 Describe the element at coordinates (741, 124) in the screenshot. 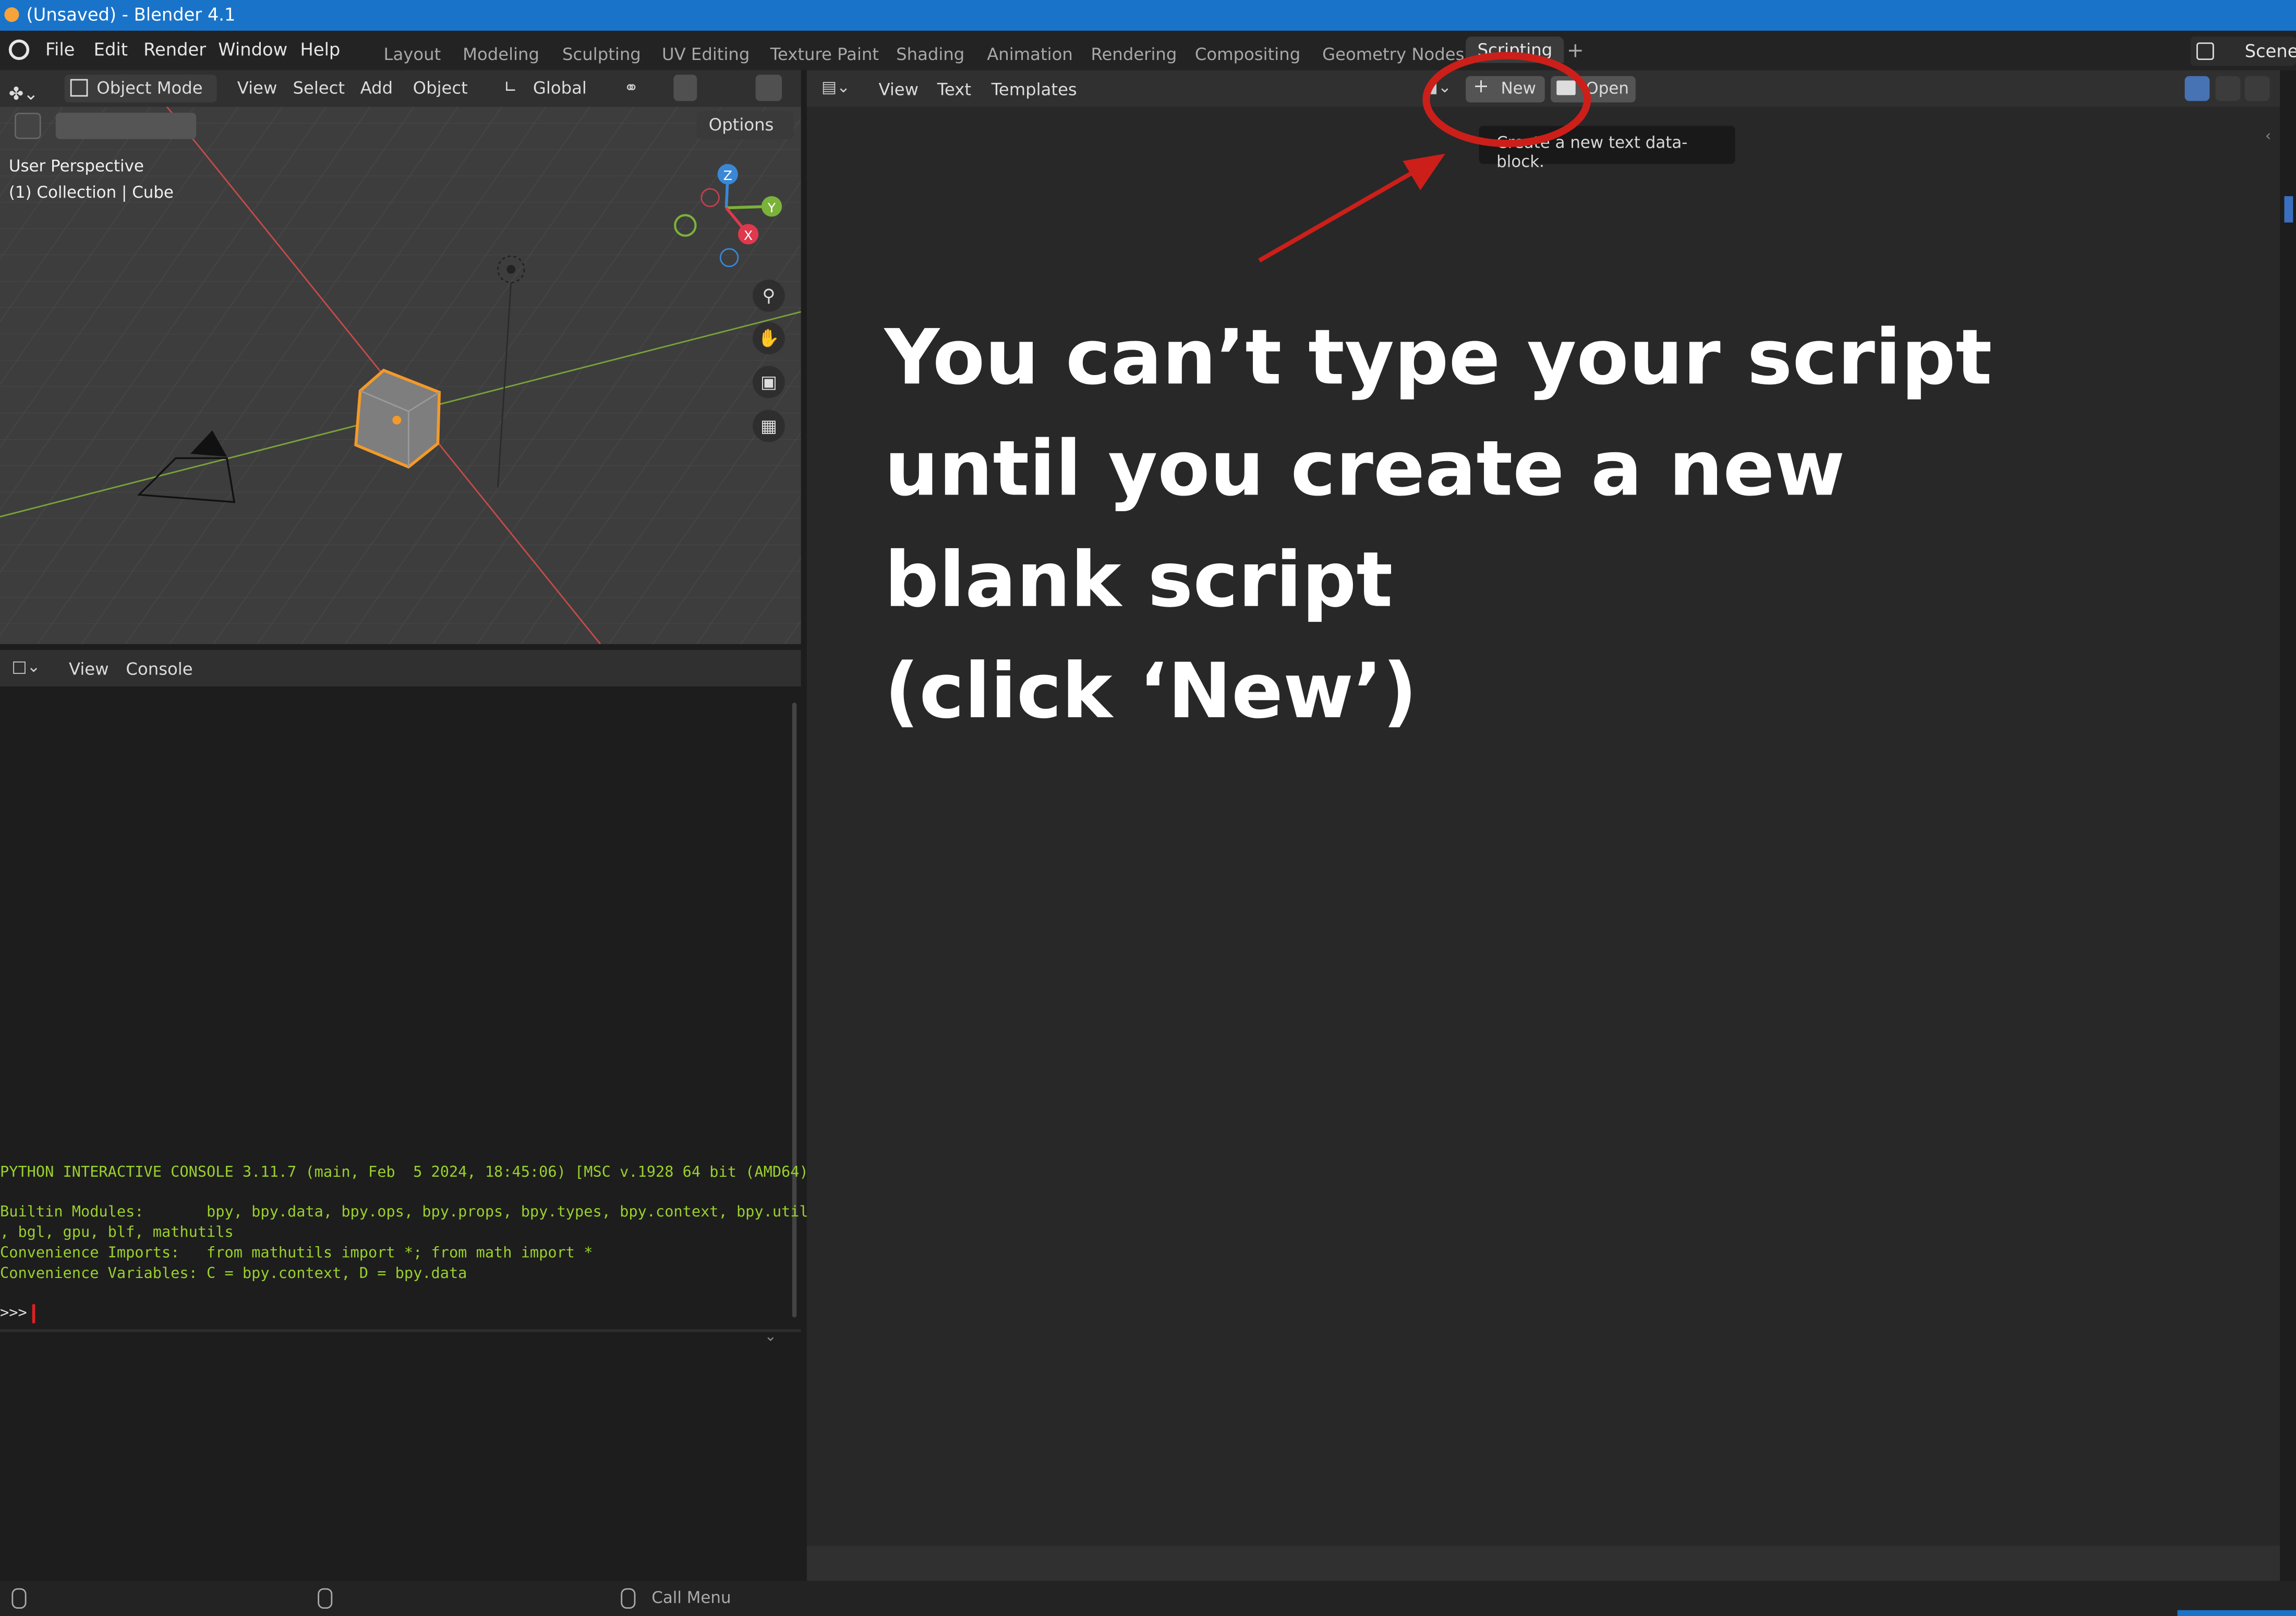

I see `options-label: Options` at that location.